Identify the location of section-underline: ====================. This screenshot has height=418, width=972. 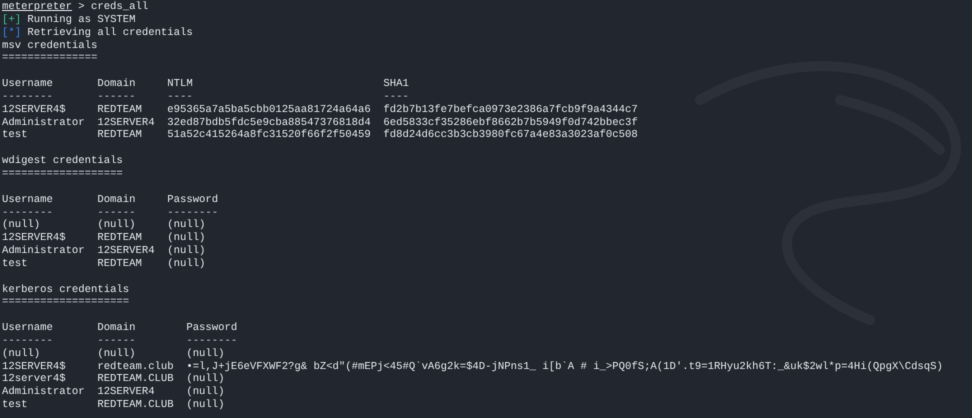
(66, 303).